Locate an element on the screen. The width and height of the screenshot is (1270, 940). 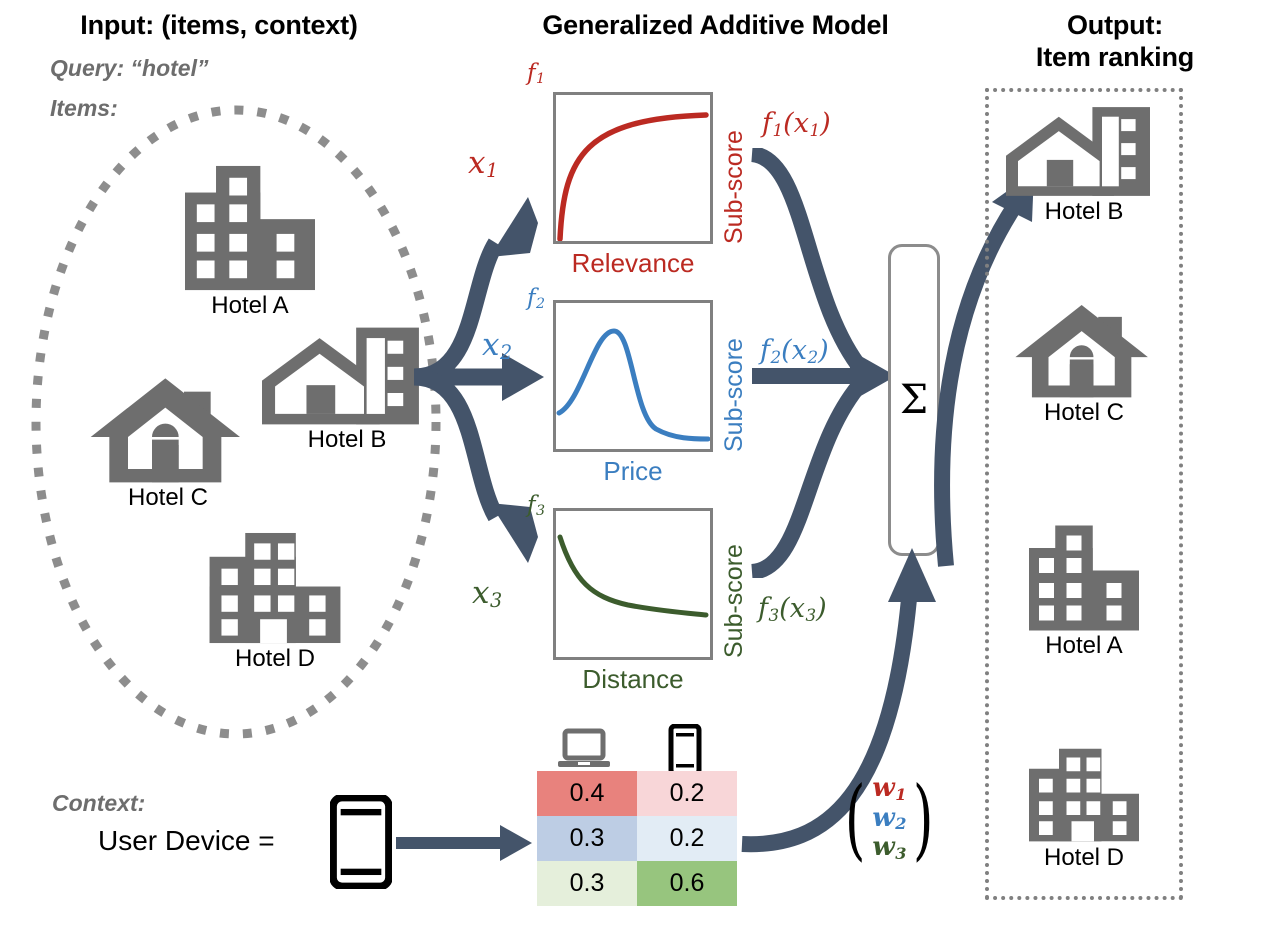
input-item-hotel-a: Hotel A is located at coordinates (250, 241).